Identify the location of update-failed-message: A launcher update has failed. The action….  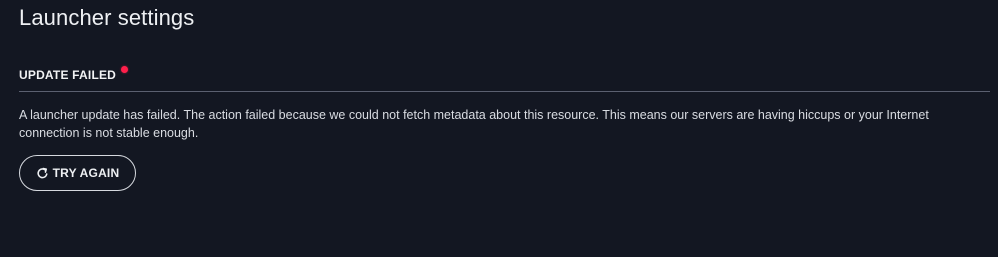
(474, 124).